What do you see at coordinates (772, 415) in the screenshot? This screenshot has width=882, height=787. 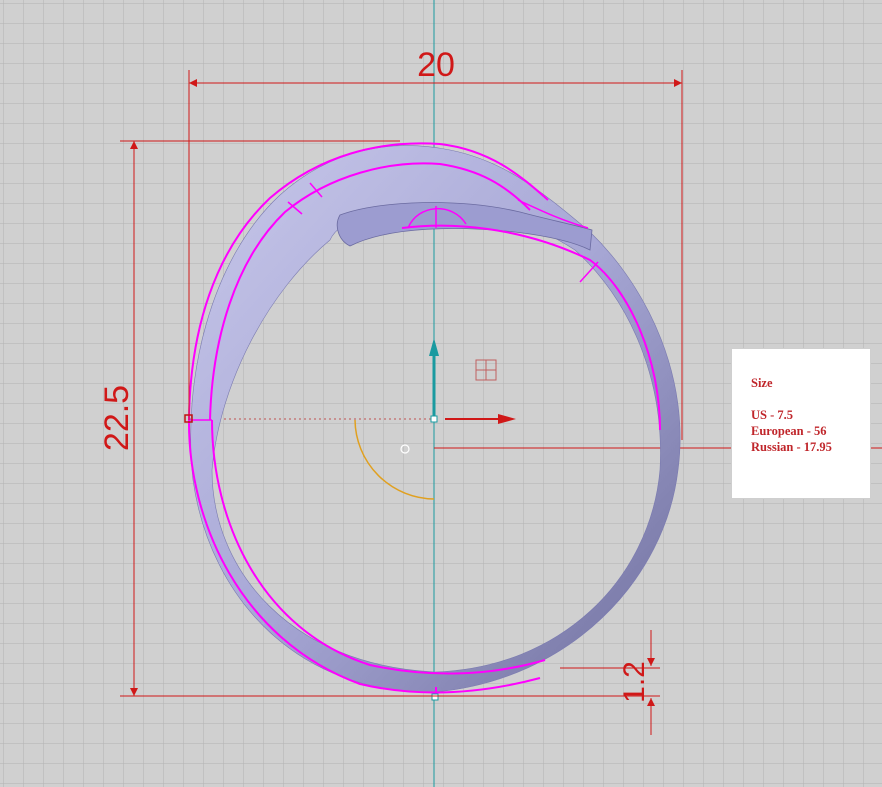 I see `size-us: US - 7.5` at bounding box center [772, 415].